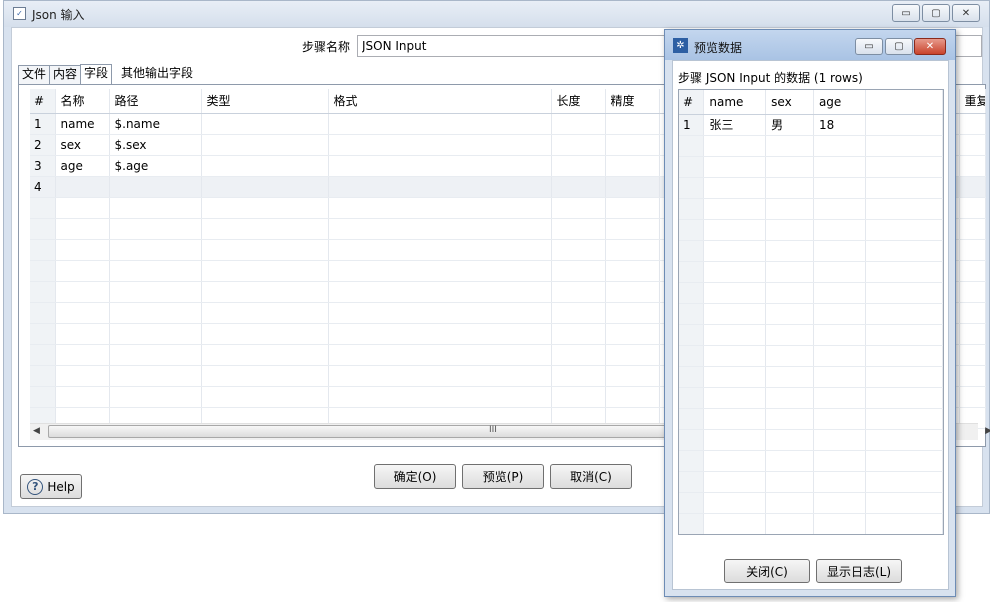 Image resolution: width=990 pixels, height=602 pixels. I want to click on col-header-path: 路径, so click(155, 101).